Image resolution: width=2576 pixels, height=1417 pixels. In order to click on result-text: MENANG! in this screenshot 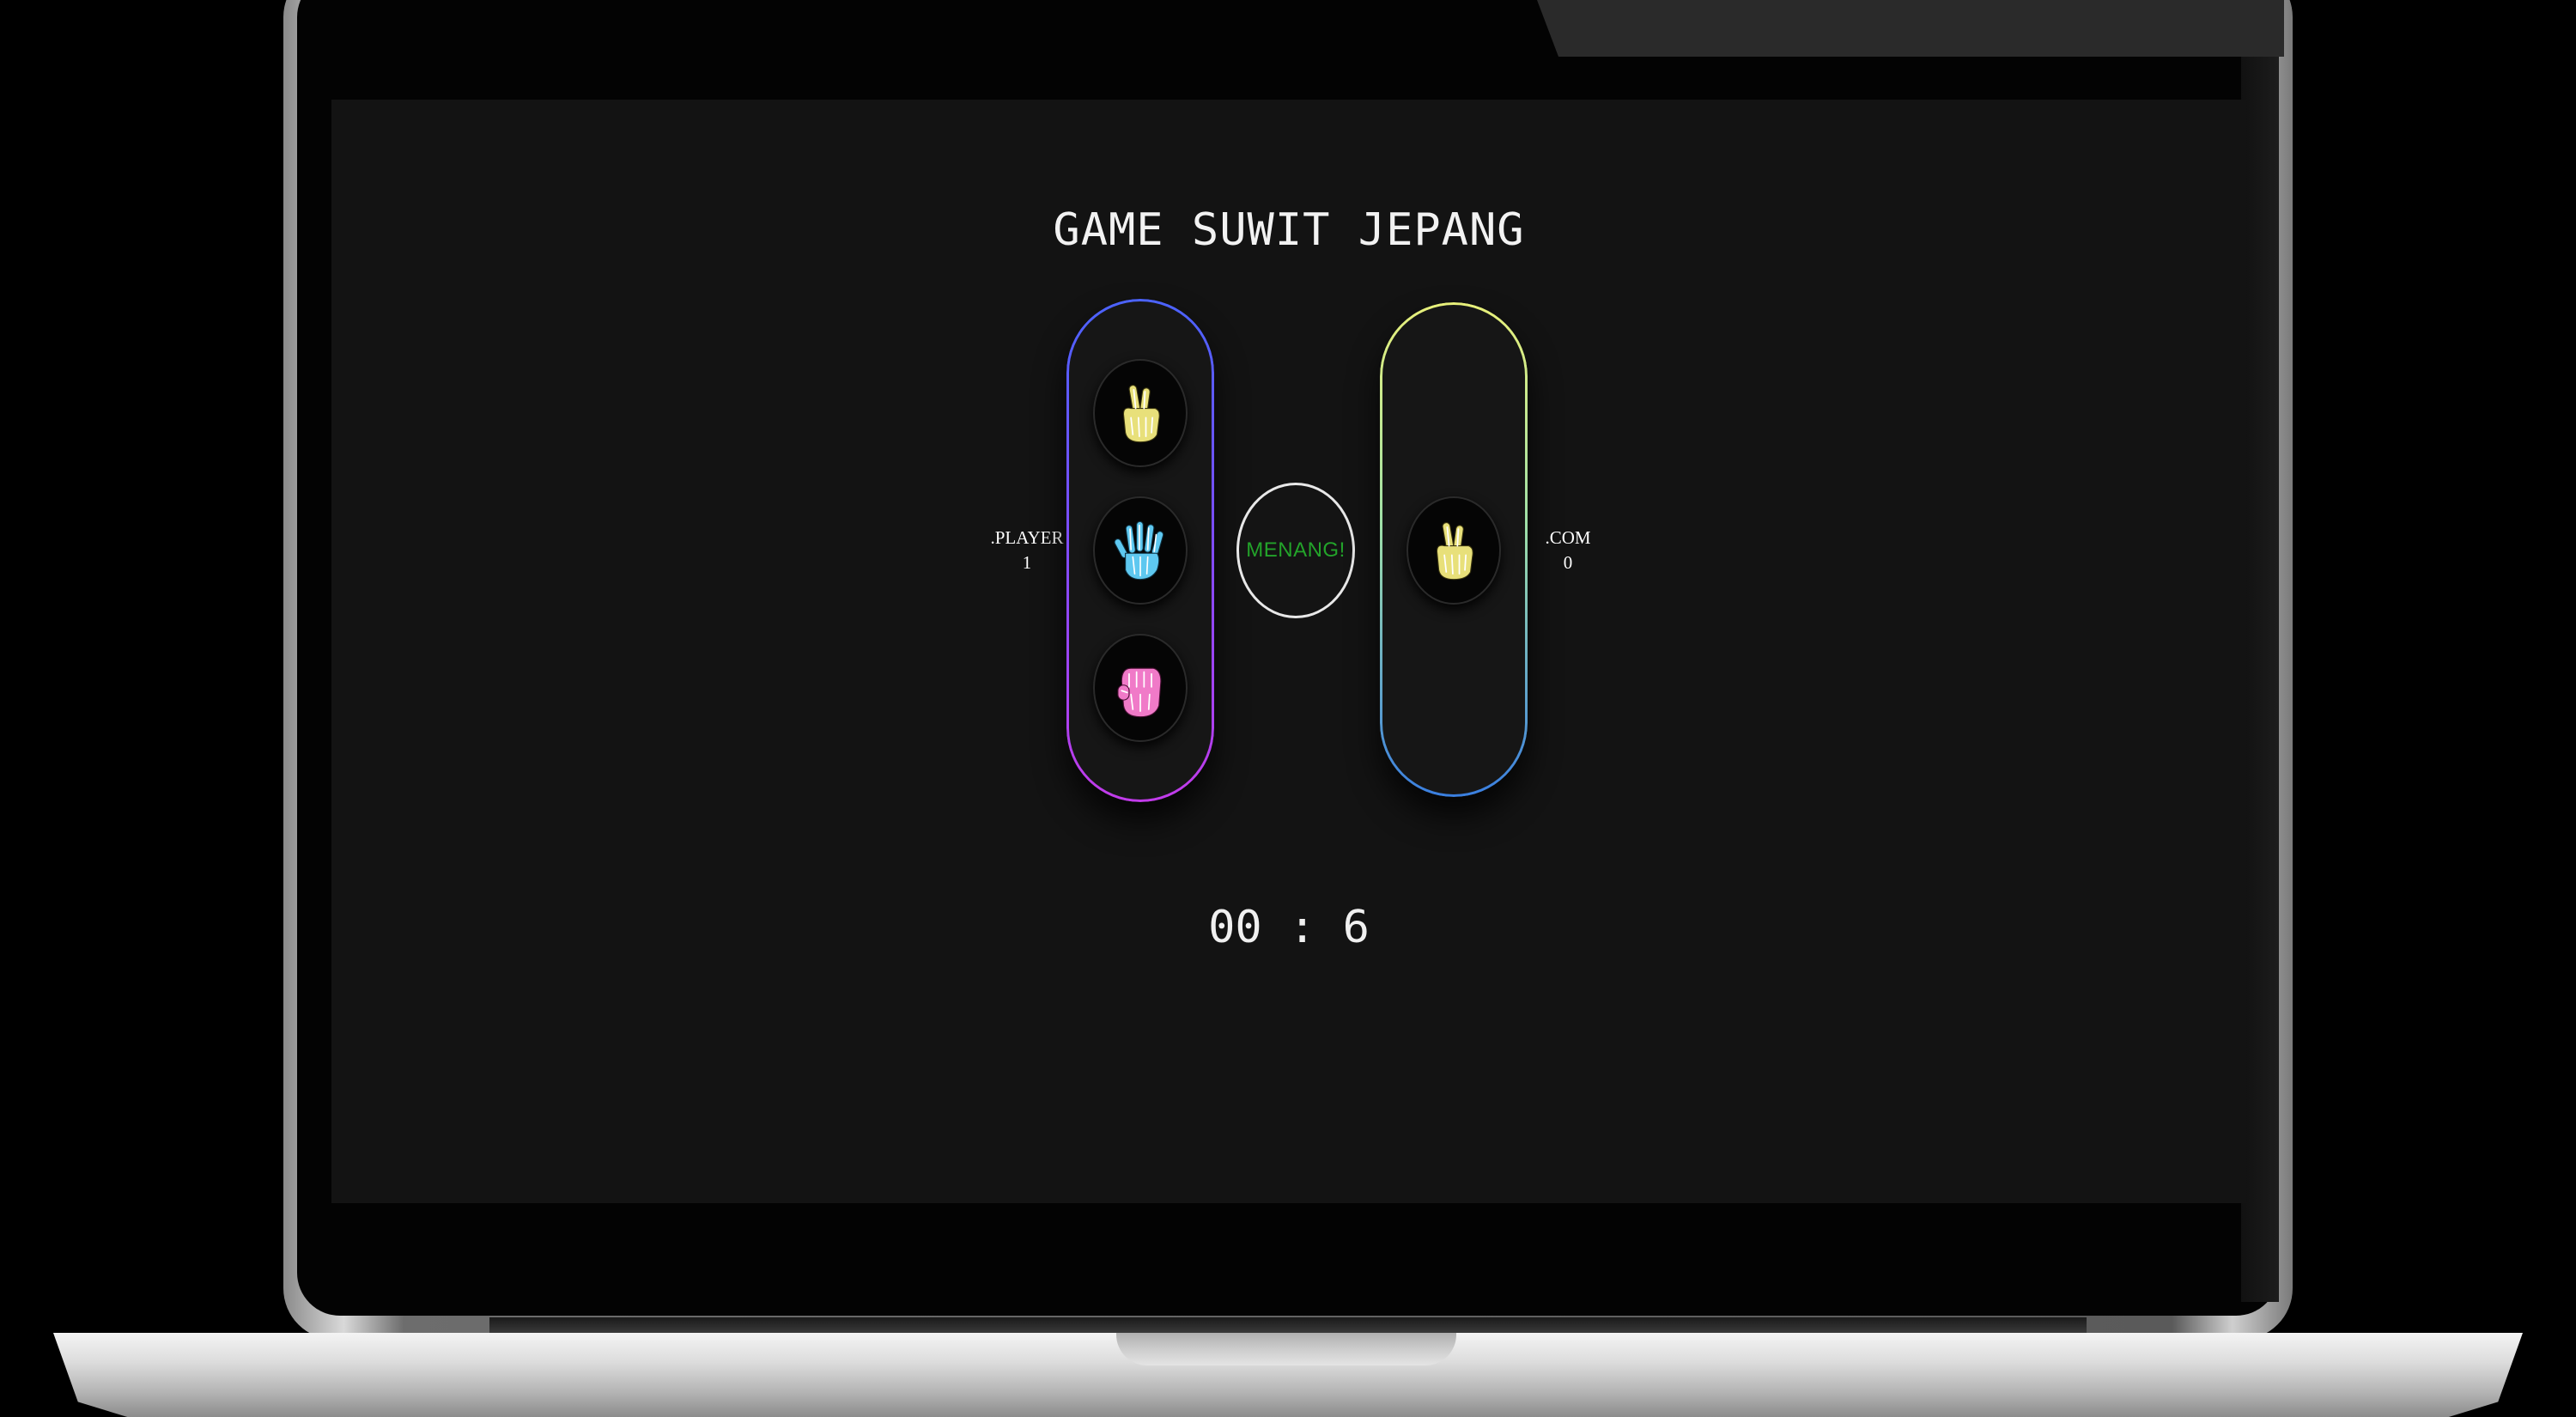, I will do `click(1296, 550)`.